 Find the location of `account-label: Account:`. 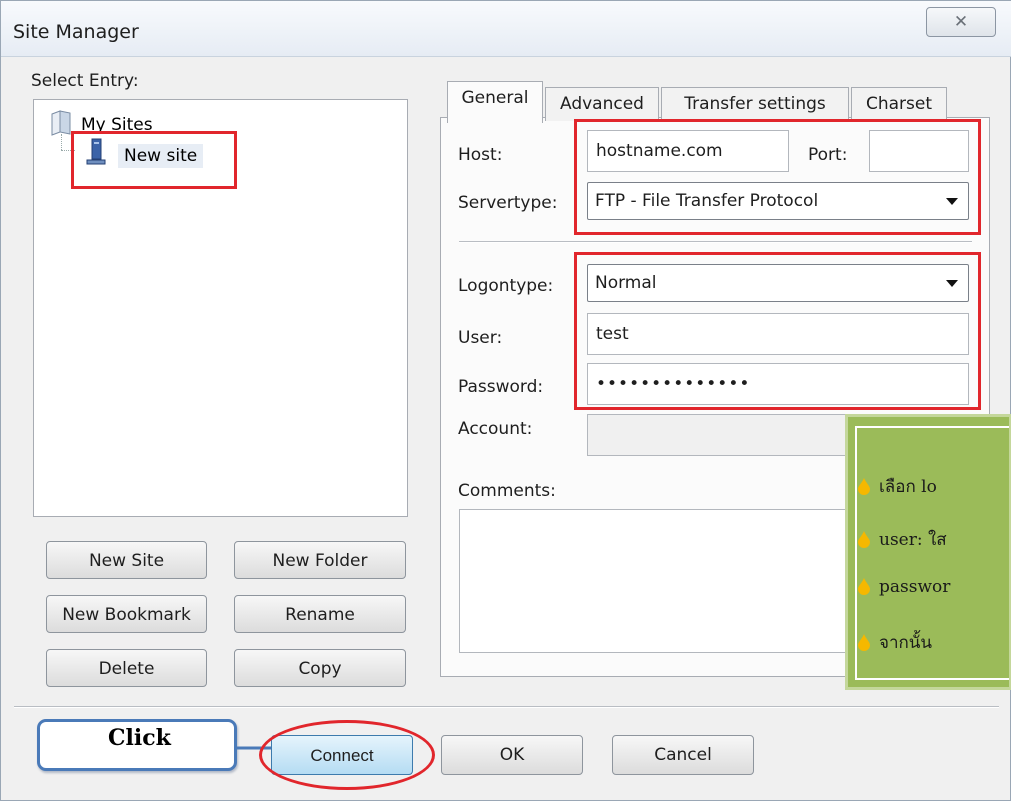

account-label: Account: is located at coordinates (495, 429).